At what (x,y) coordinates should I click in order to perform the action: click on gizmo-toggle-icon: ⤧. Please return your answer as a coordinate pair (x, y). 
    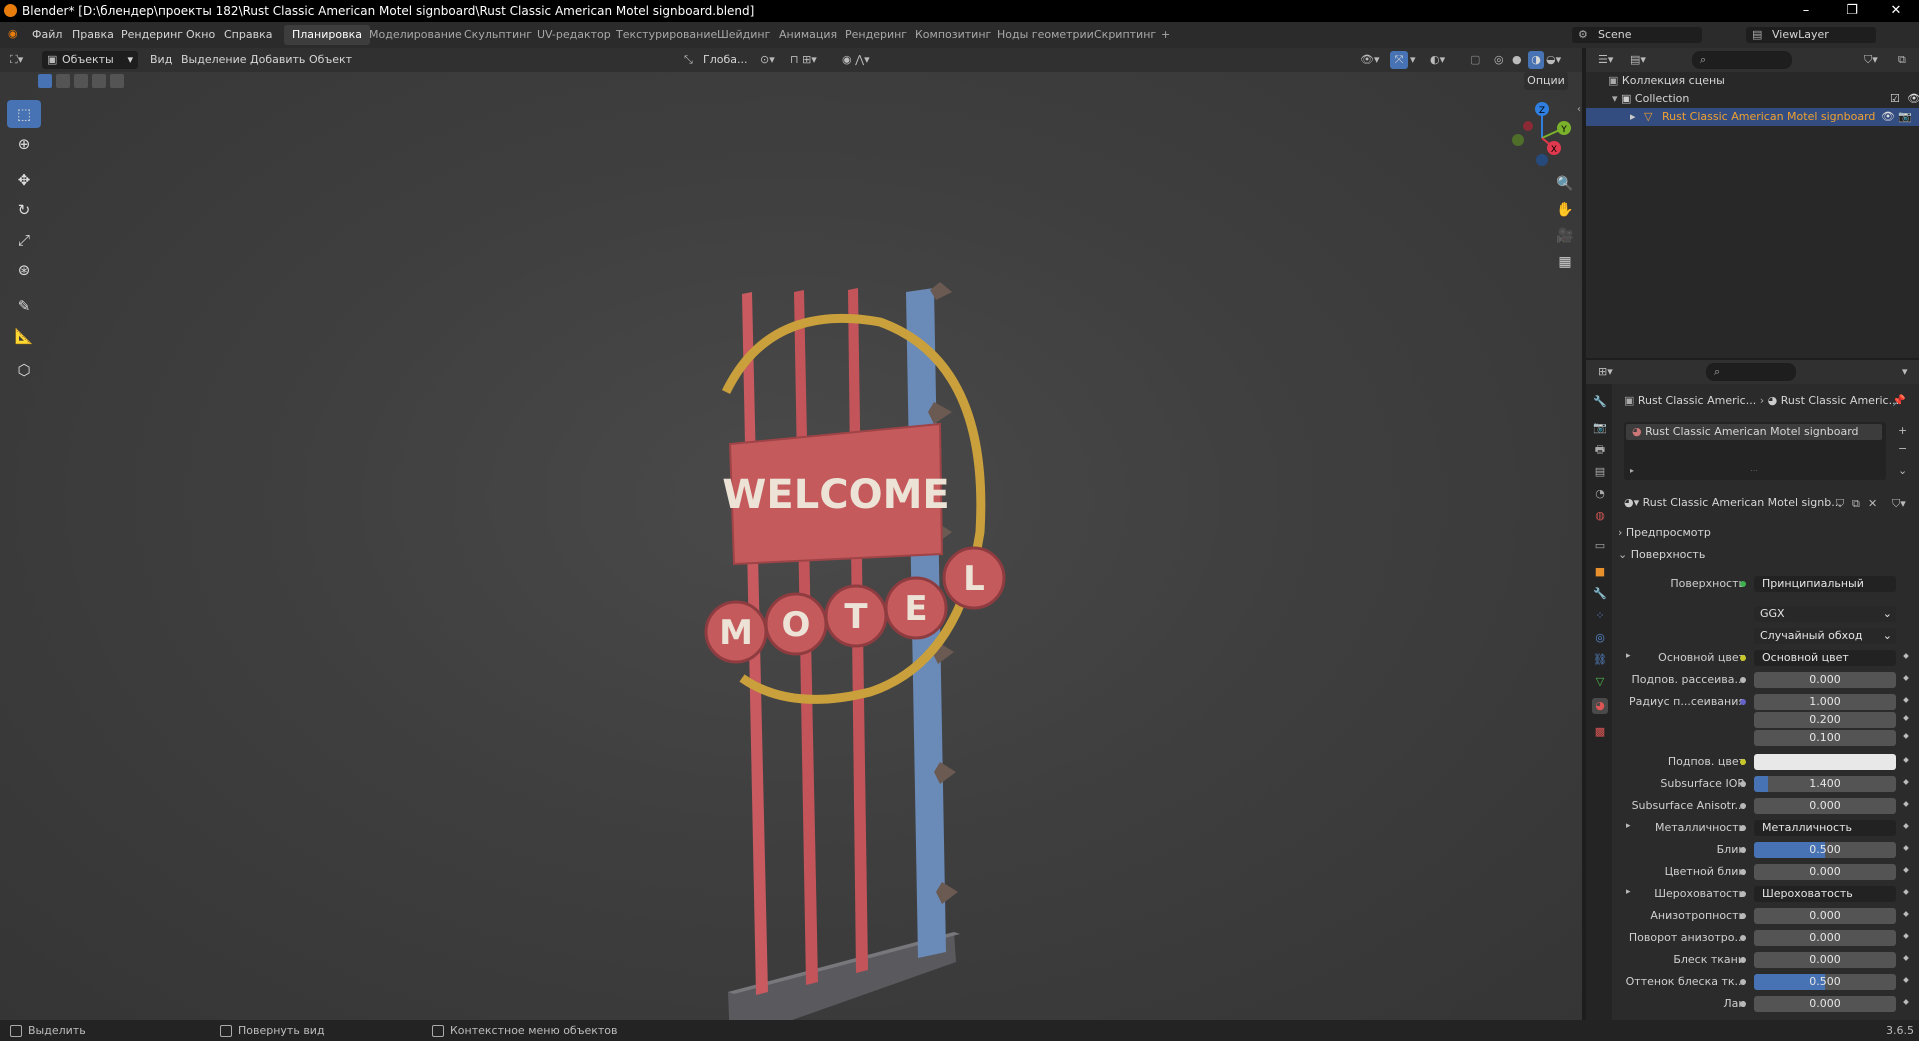
    Looking at the image, I should click on (1399, 60).